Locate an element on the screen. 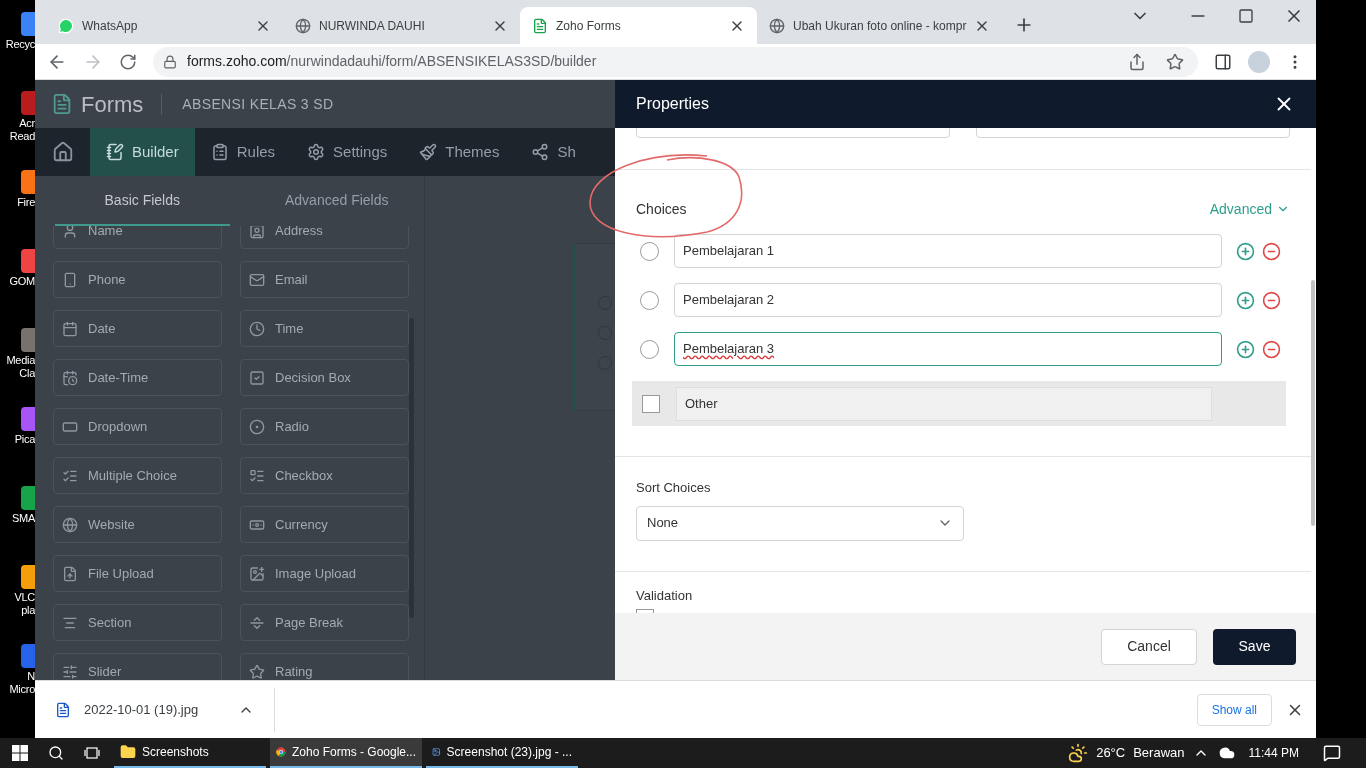 Image resolution: width=1366 pixels, height=768 pixels. browser-tab: NURWINDA DAUHI is located at coordinates (401, 25).